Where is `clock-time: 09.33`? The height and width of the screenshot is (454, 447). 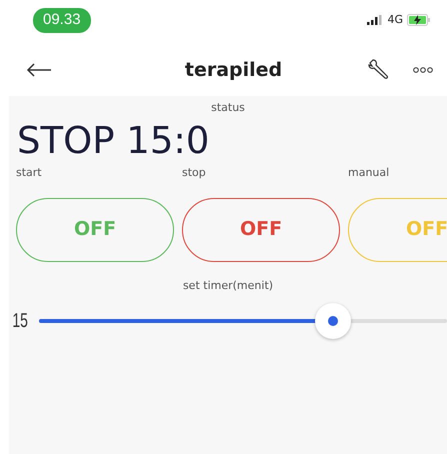
clock-time: 09.33 is located at coordinates (62, 20).